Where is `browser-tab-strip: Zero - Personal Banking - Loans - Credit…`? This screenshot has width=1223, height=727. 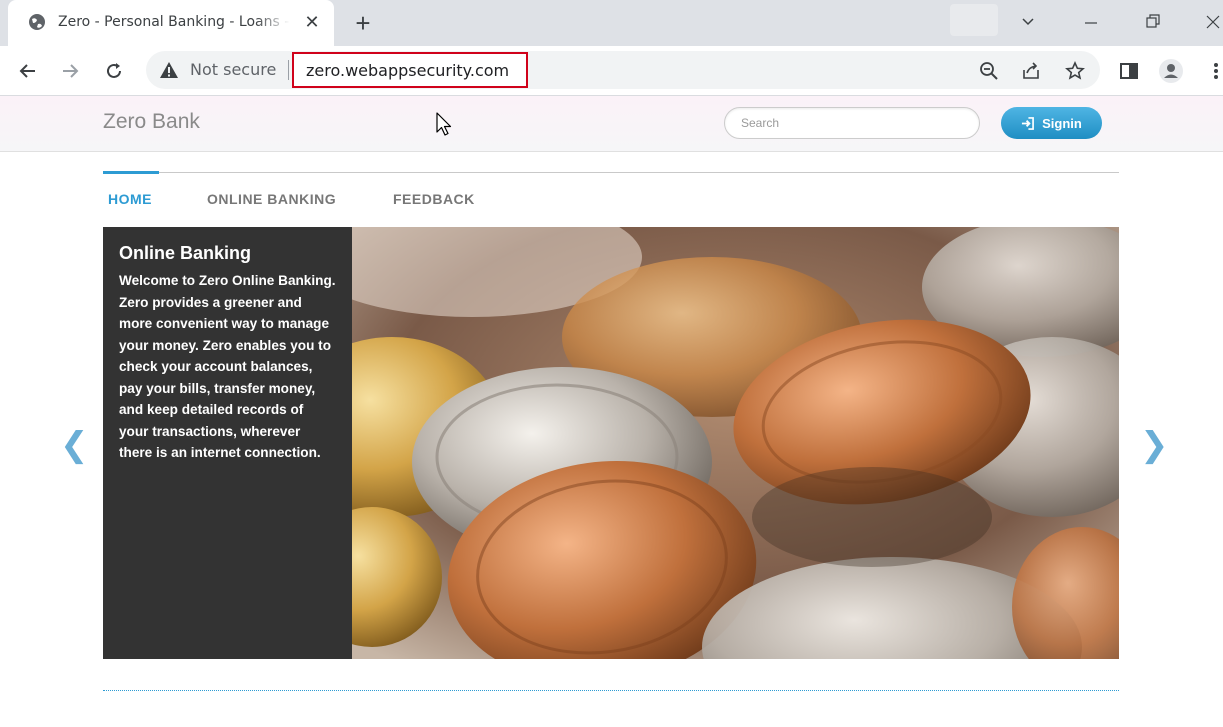
browser-tab-strip: Zero - Personal Banking - Loans - Credit… is located at coordinates (611, 23).